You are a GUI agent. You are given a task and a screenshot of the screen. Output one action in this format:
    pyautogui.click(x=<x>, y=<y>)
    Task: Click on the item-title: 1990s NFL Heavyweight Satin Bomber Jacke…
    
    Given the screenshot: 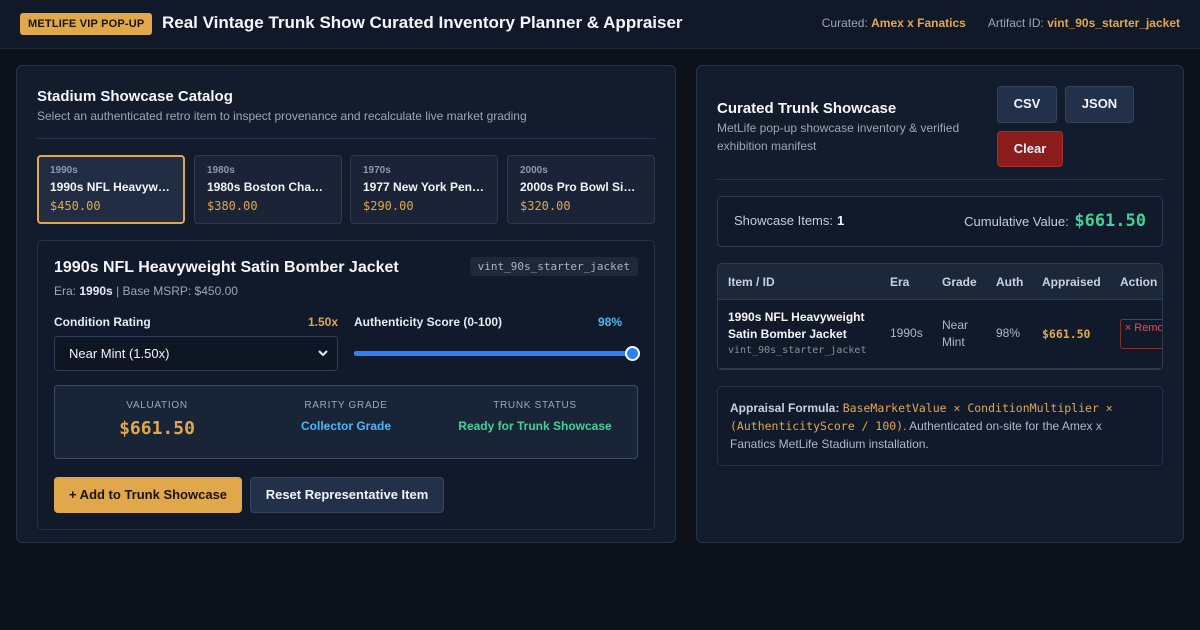 What is the action you would take?
    pyautogui.click(x=226, y=267)
    